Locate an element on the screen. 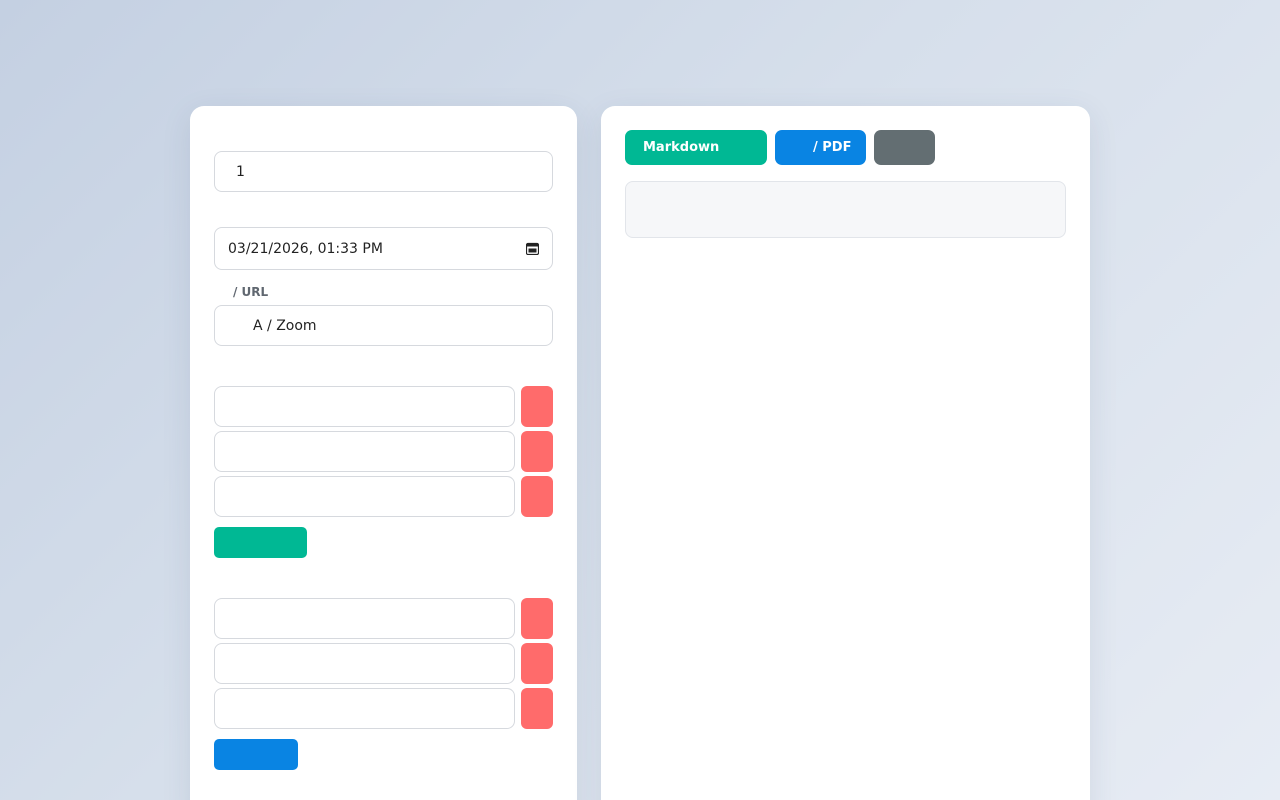 Image resolution: width=1280 pixels, height=800 pixels. clear-button is located at coordinates (904, 147).